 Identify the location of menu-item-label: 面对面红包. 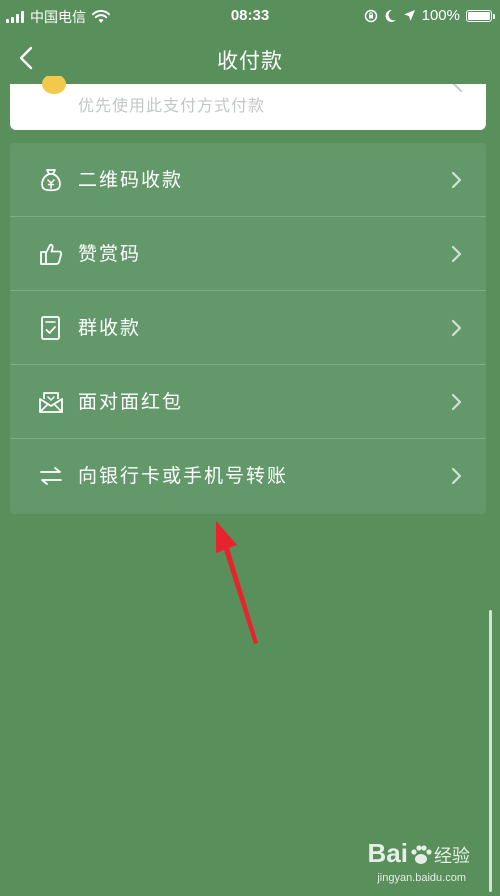
(131, 402).